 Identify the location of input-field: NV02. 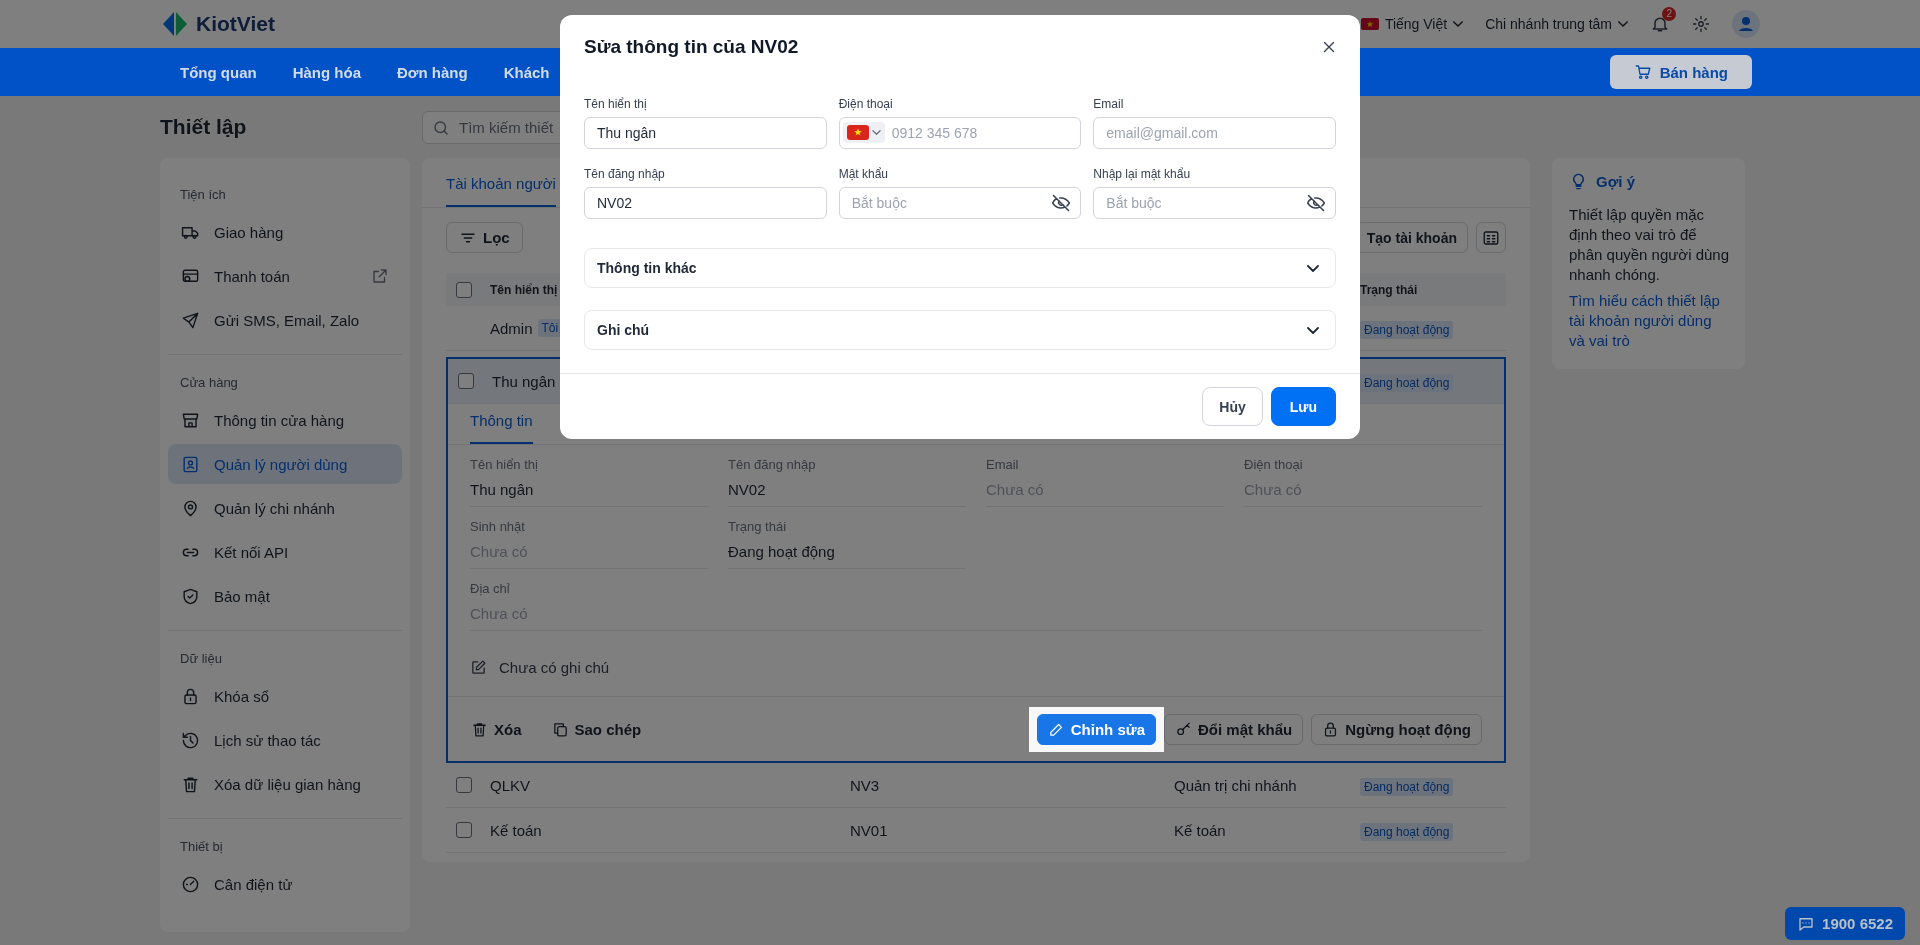
(705, 203).